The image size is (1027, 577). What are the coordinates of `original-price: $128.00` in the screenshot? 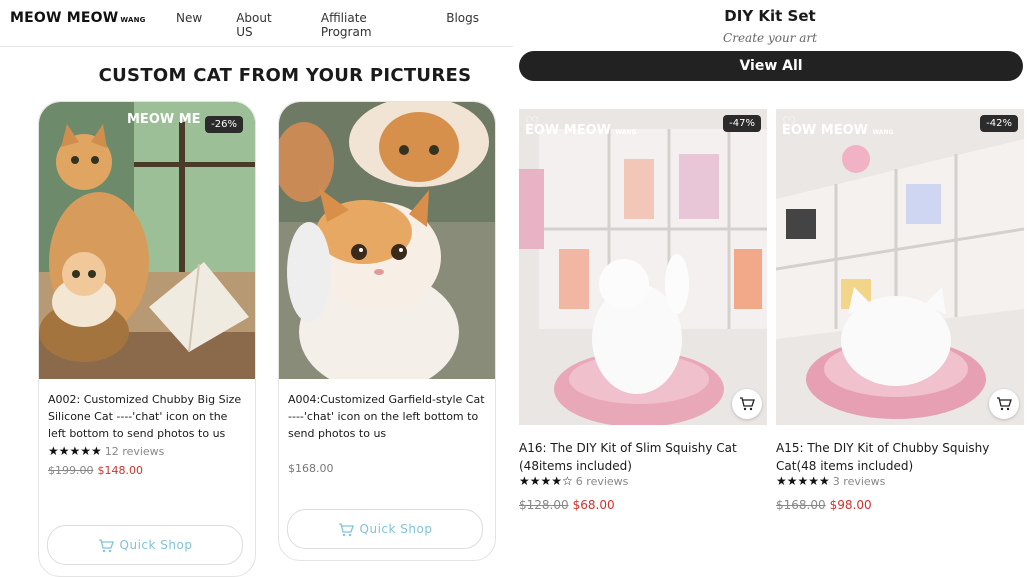 It's located at (544, 505).